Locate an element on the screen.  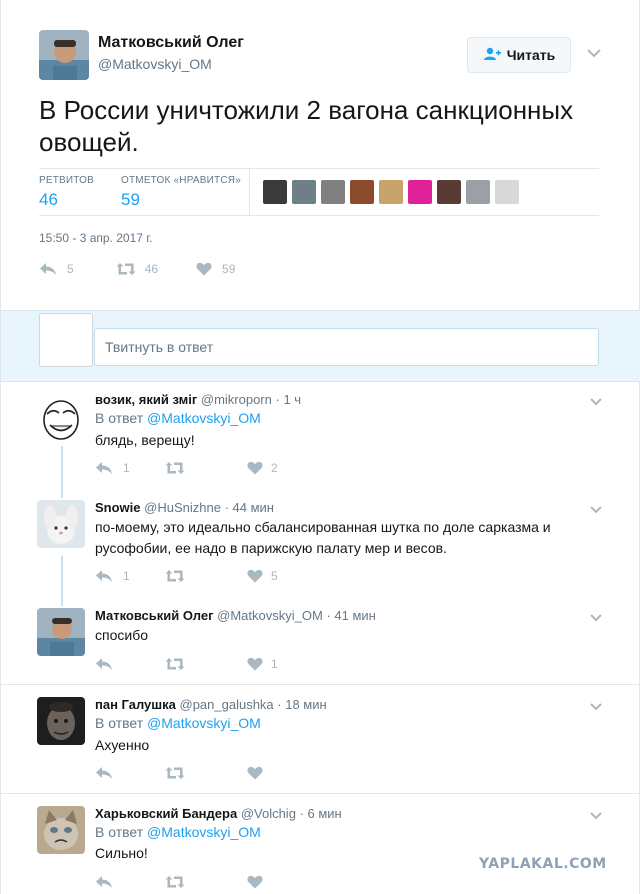
reply-text: Ахуенно is located at coordinates (122, 745).